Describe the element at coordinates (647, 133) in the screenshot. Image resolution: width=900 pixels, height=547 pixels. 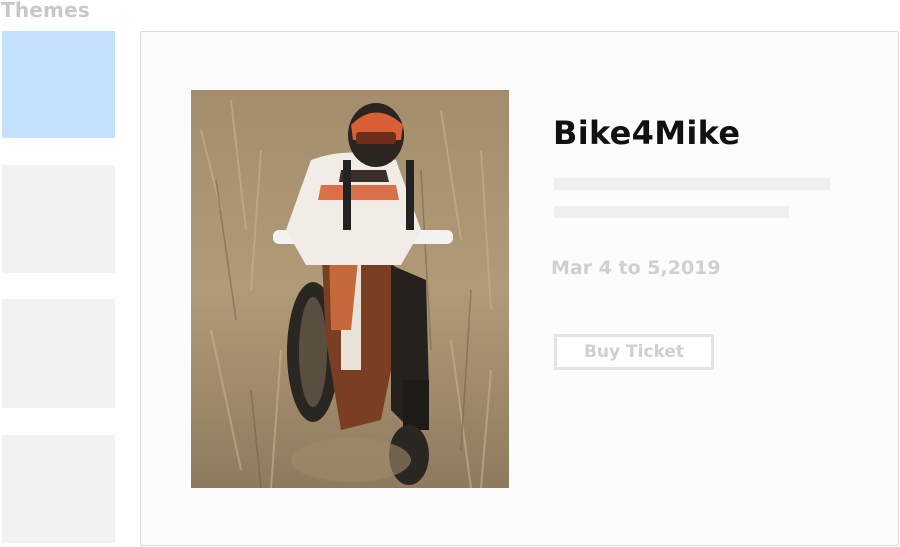
I see `event-title: Bike4Mike` at that location.